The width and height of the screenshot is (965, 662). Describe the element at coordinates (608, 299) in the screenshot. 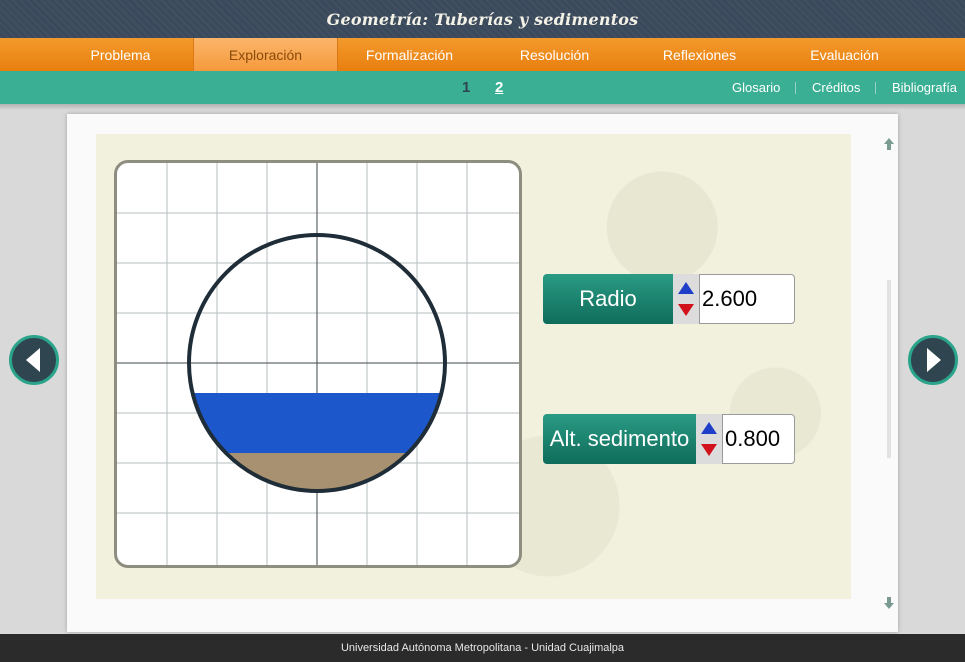

I see `radius-label: Radio` at that location.